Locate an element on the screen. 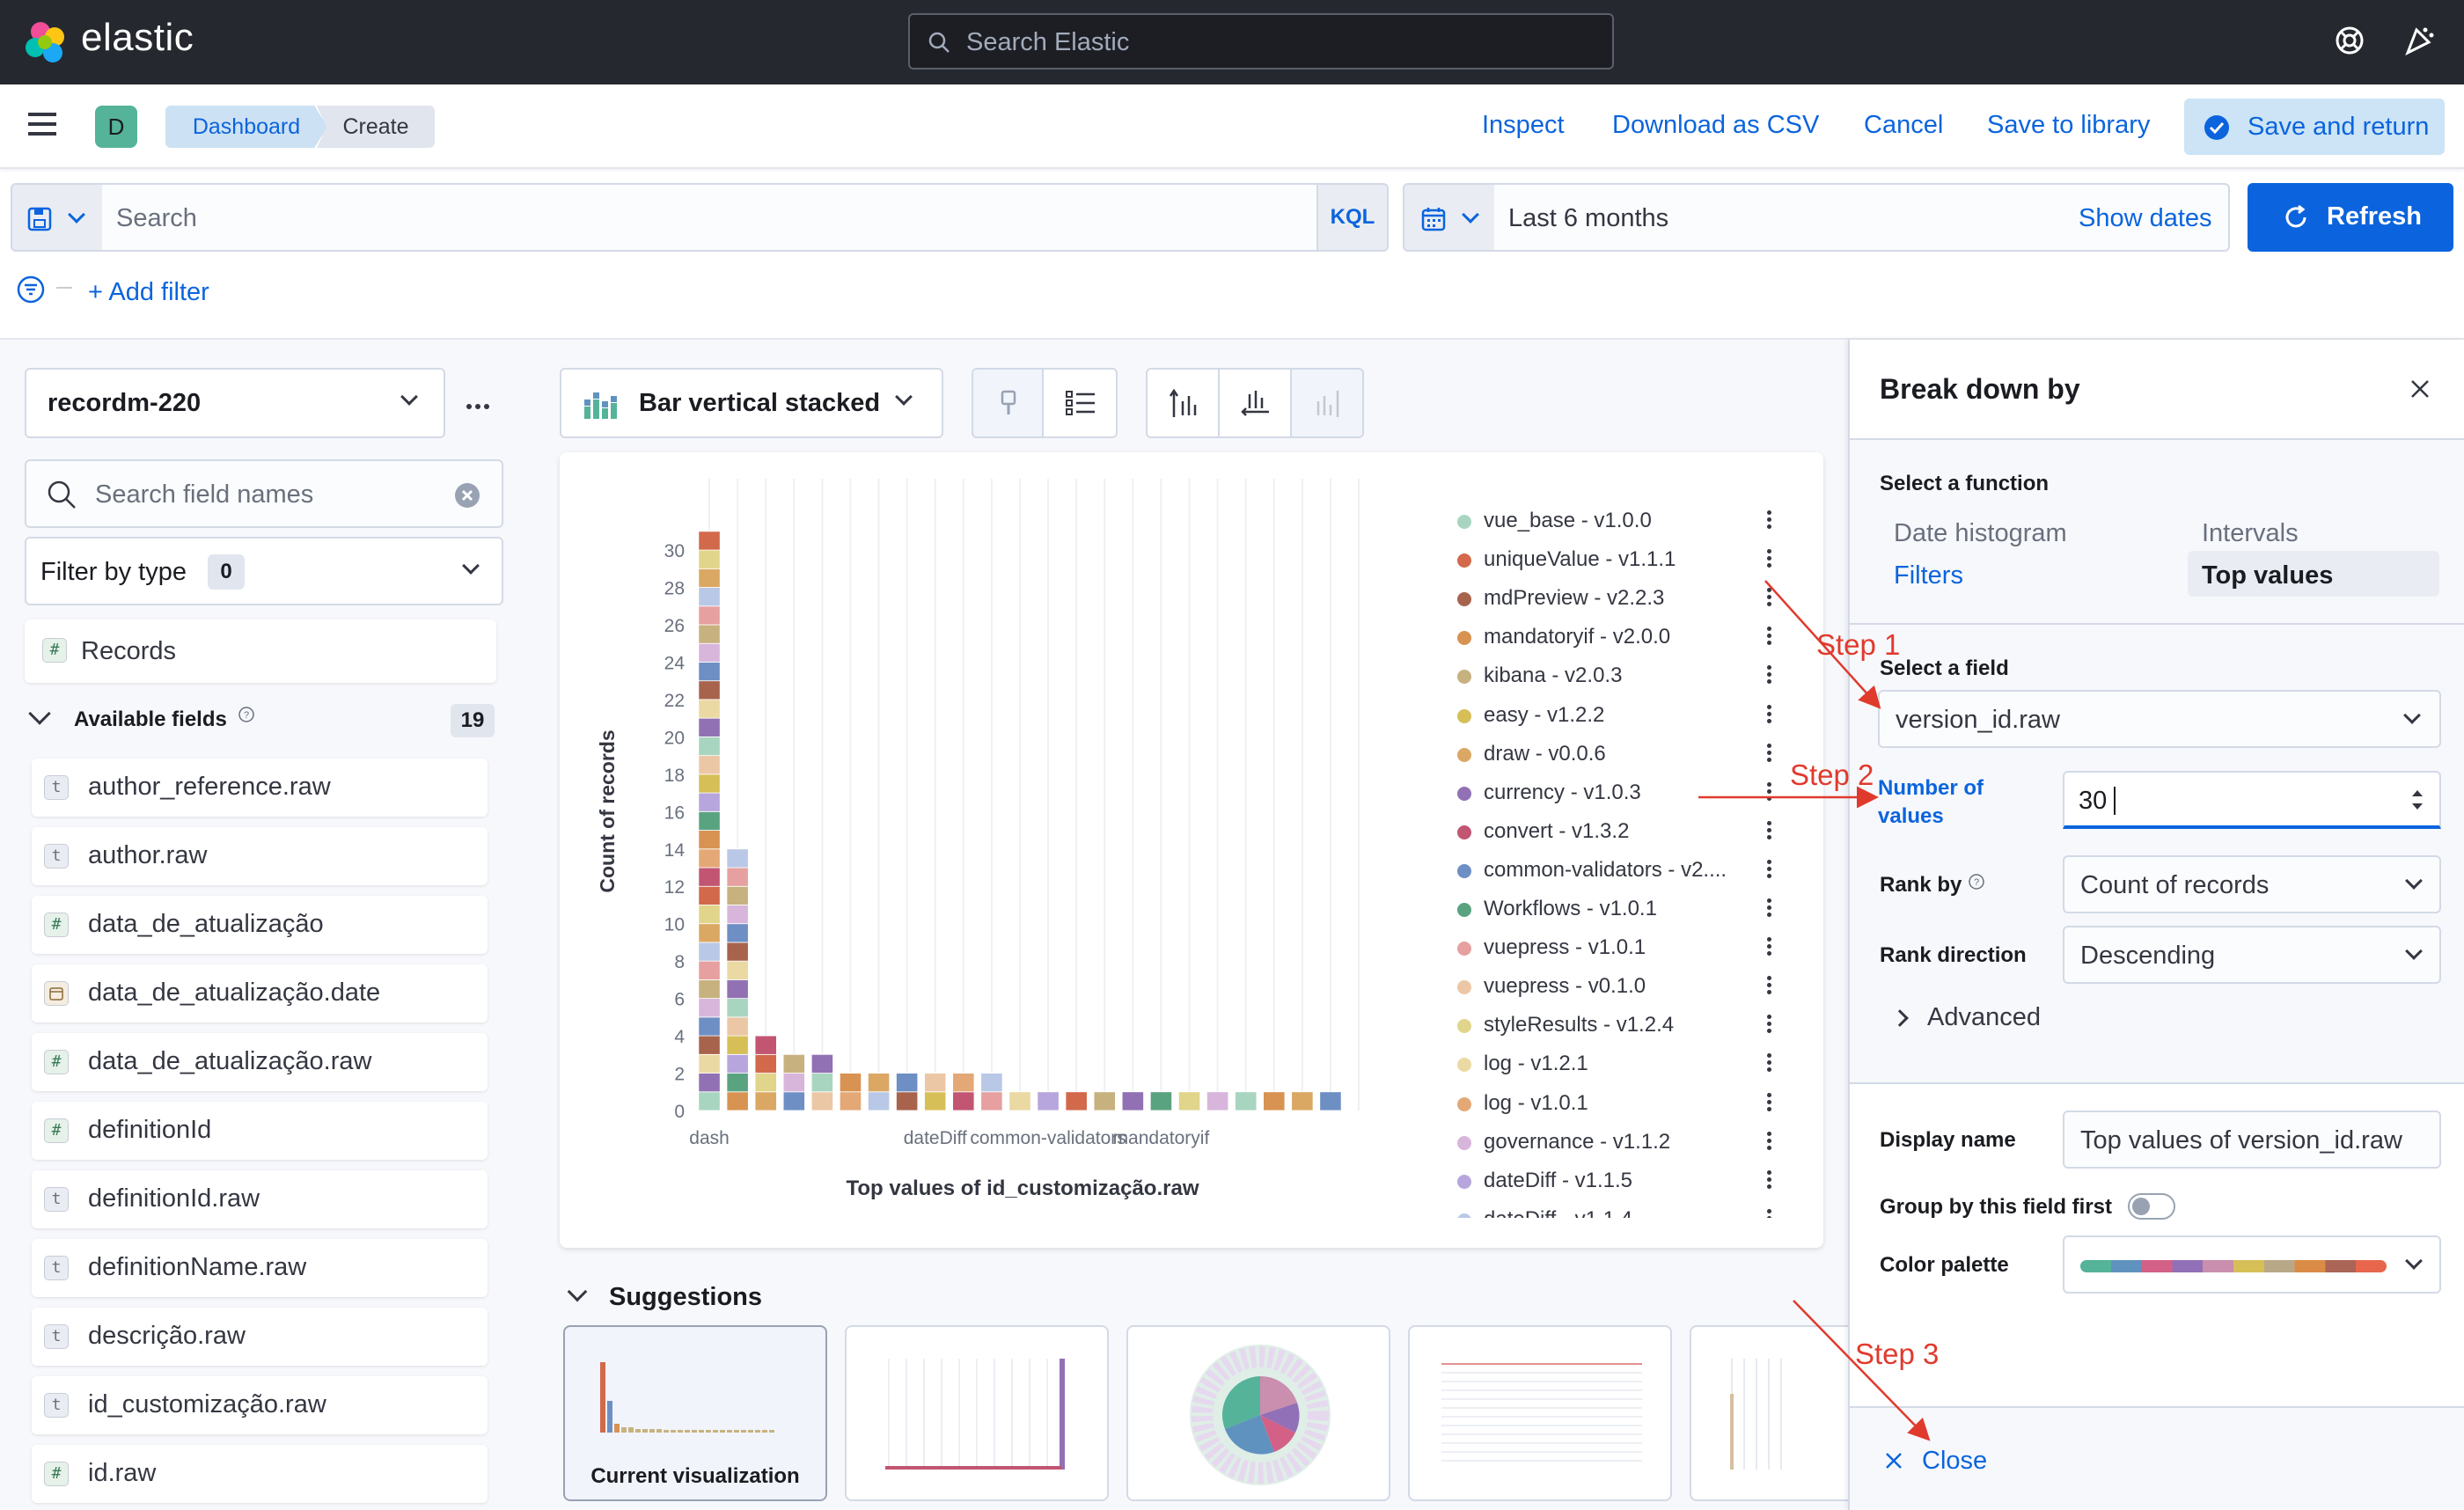  suggestion-pie-preview is located at coordinates (1260, 1415).